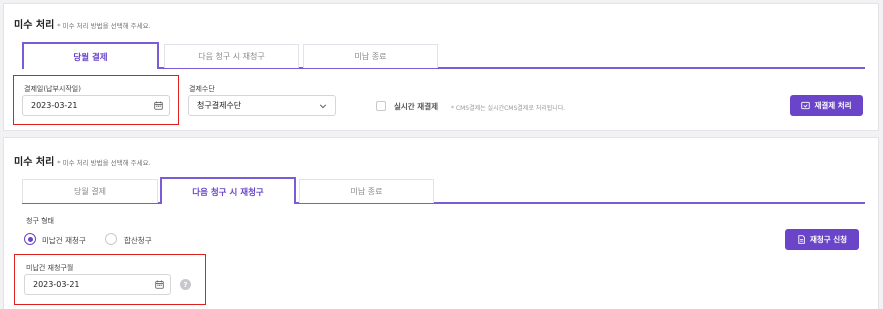  I want to click on billing-type-label: 청구 형태, so click(40, 221).